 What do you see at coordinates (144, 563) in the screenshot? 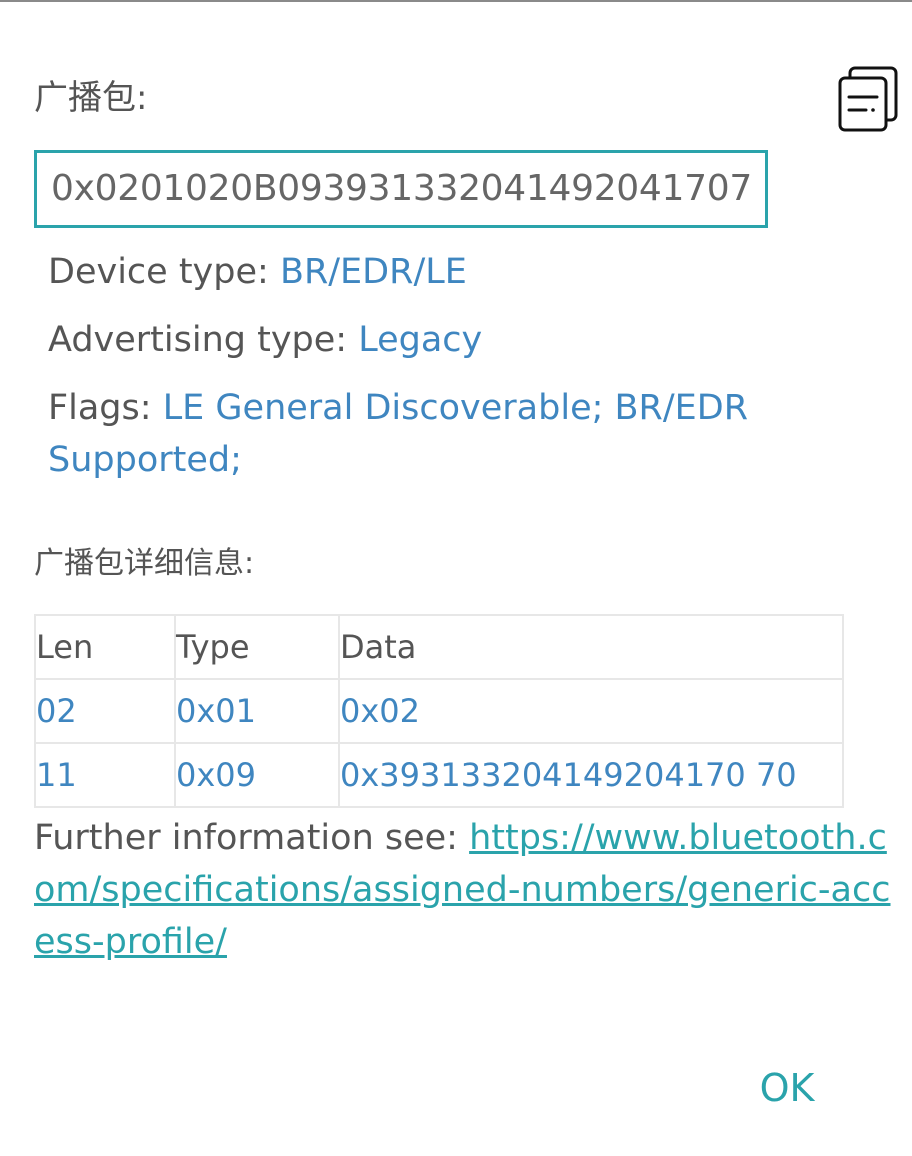
I see `packet-detail-label: 广播包详细信息:` at bounding box center [144, 563].